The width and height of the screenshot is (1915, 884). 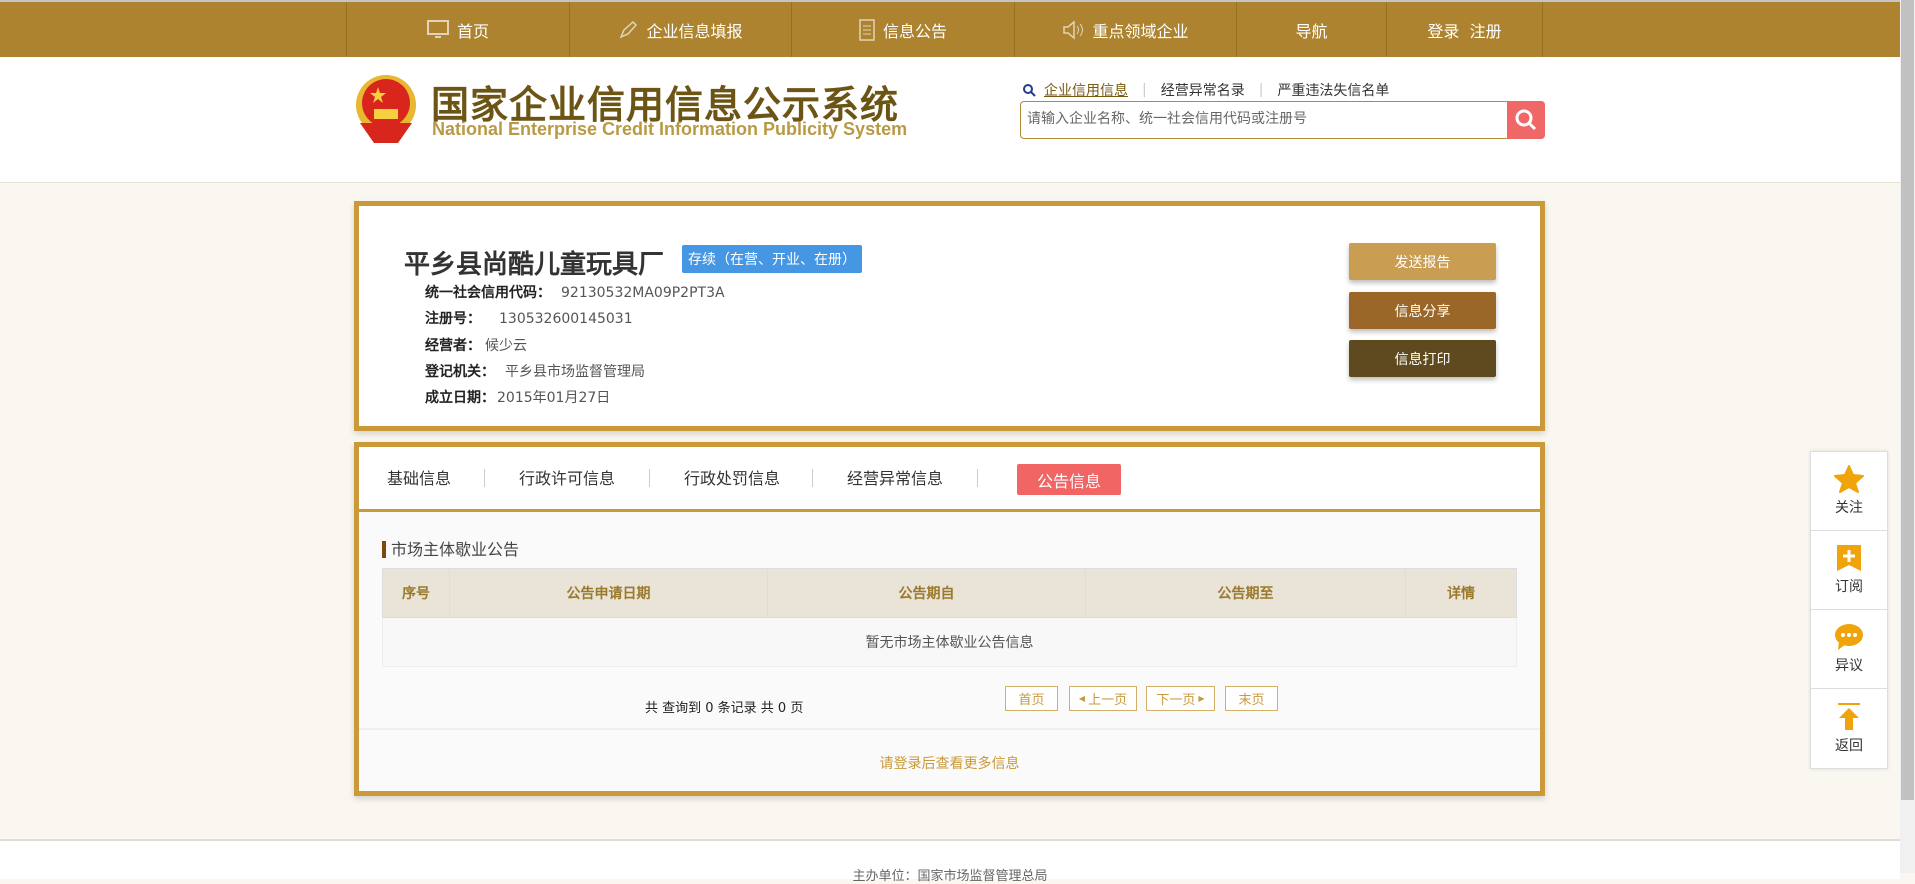 I want to click on pen-icon, so click(x=629, y=29).